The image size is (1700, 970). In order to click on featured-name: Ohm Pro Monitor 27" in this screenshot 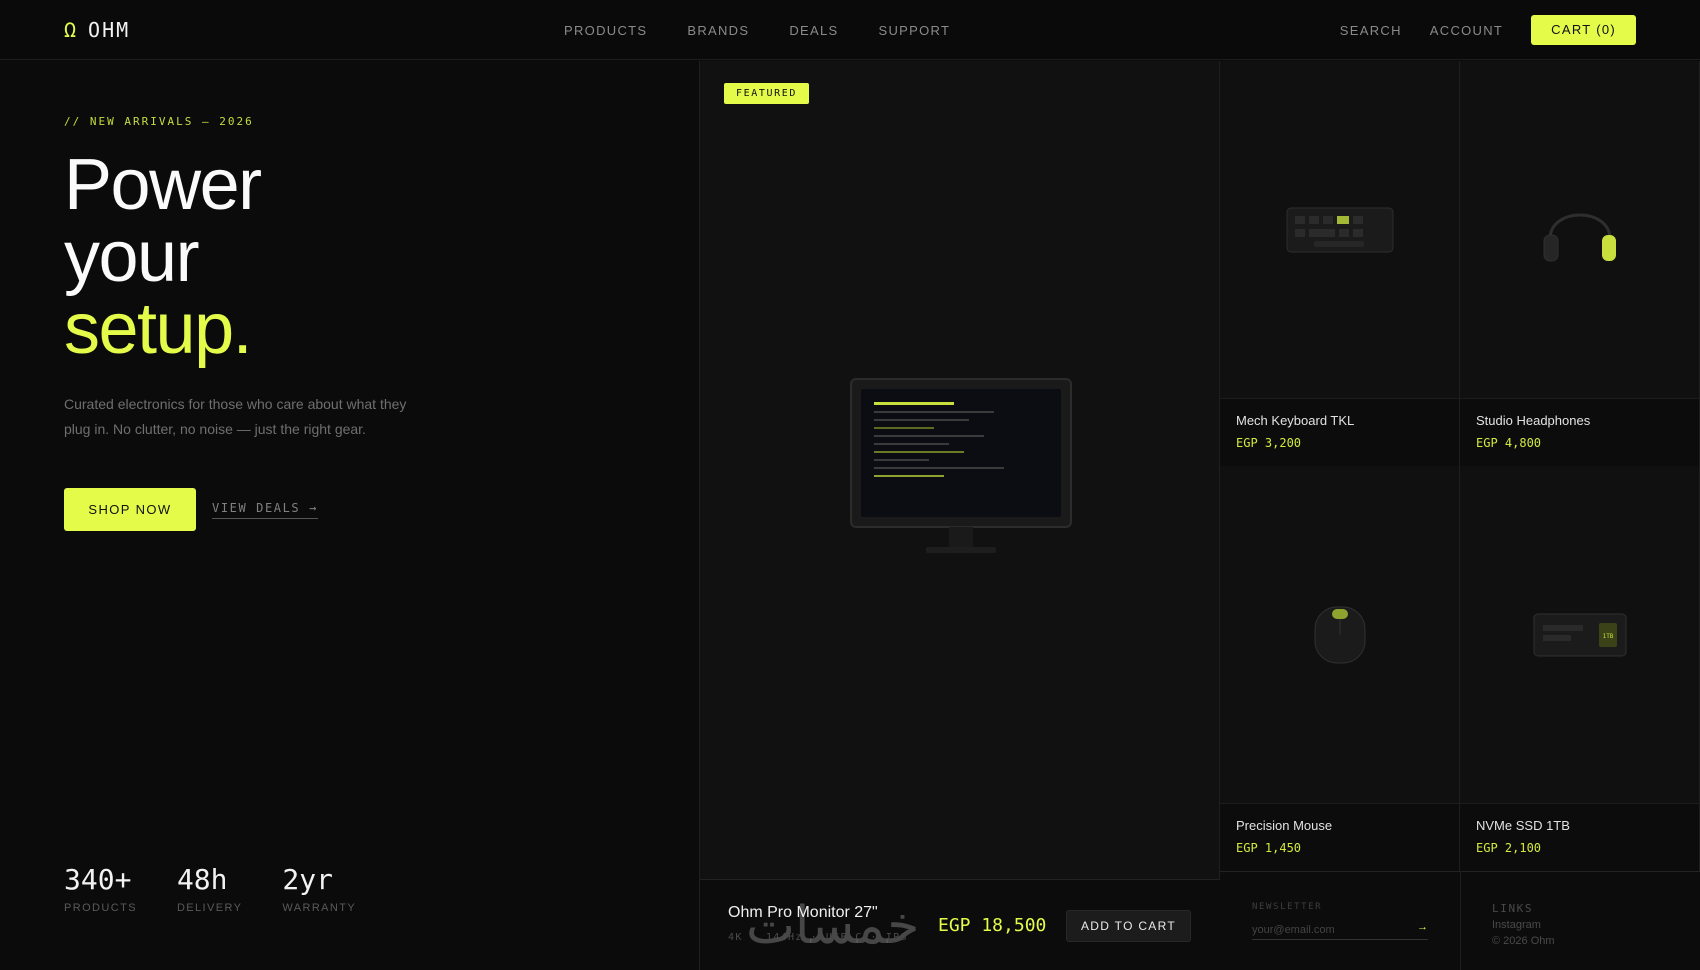, I will do `click(803, 912)`.